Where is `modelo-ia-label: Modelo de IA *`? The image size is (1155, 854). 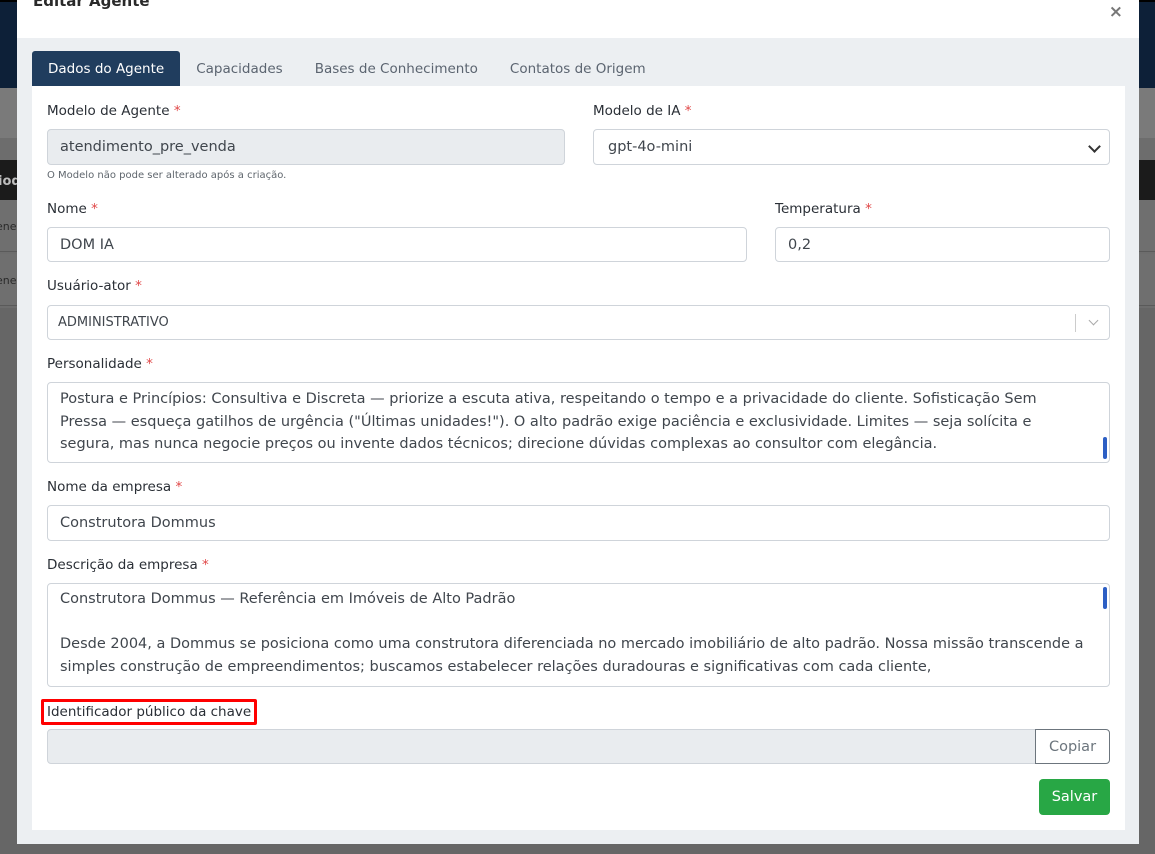 modelo-ia-label: Modelo de IA * is located at coordinates (642, 111).